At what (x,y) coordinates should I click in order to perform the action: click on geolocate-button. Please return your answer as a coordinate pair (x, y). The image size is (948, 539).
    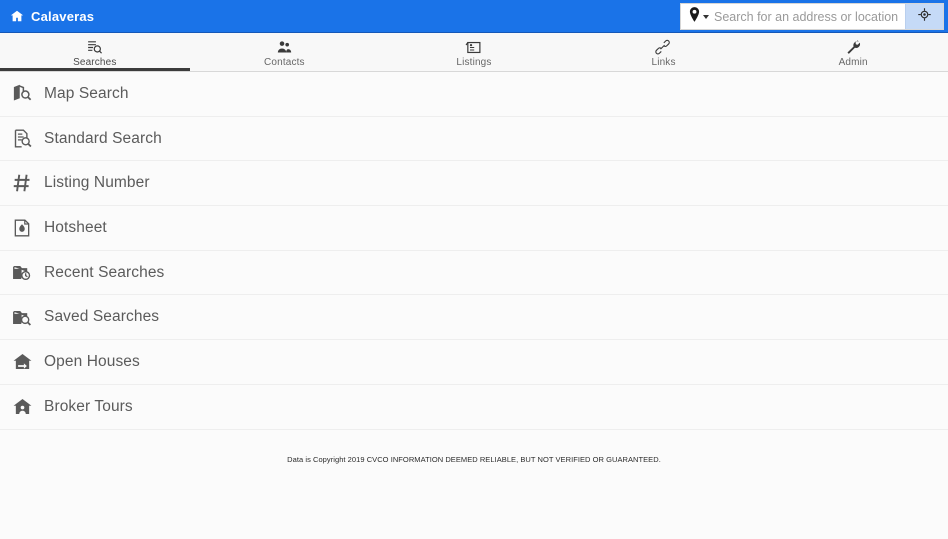
    Looking at the image, I should click on (924, 16).